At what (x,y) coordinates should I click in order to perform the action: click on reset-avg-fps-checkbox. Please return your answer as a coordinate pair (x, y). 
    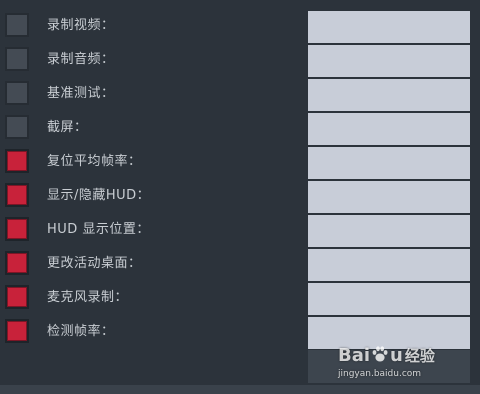
    Looking at the image, I should click on (17, 161).